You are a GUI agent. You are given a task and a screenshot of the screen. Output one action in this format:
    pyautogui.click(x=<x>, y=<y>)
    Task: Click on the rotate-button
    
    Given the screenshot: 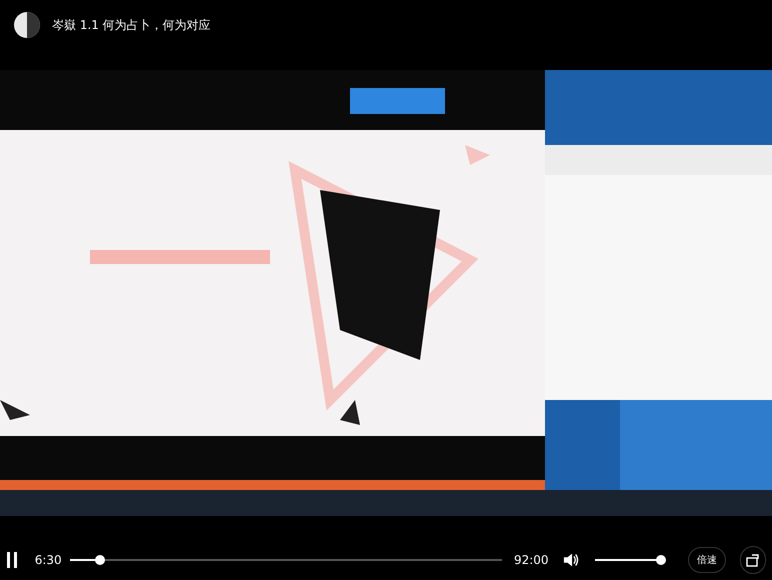 What is the action you would take?
    pyautogui.click(x=753, y=560)
    